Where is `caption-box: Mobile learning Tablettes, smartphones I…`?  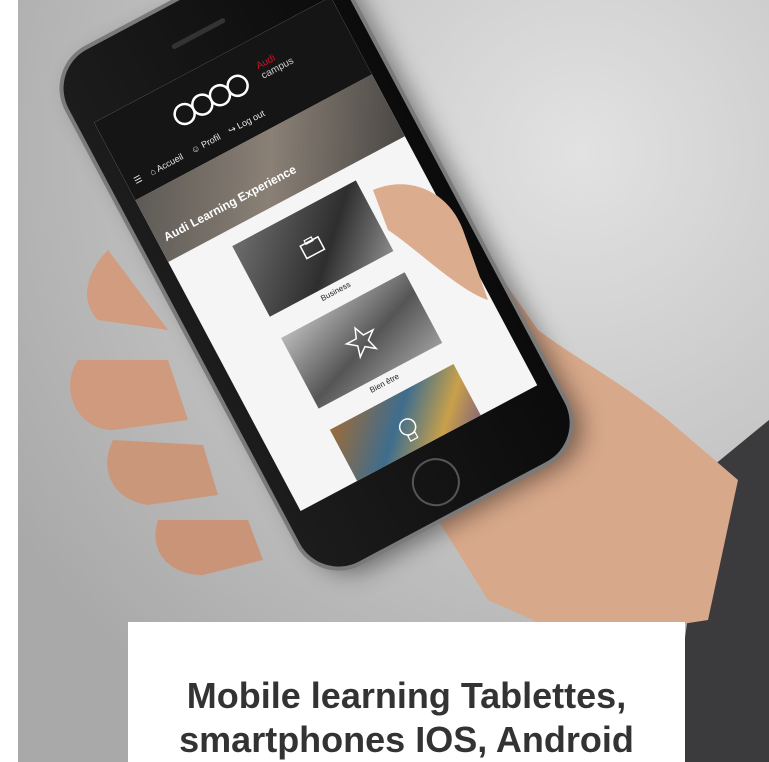
caption-box: Mobile learning Tablettes, smartphones I… is located at coordinates (406, 692).